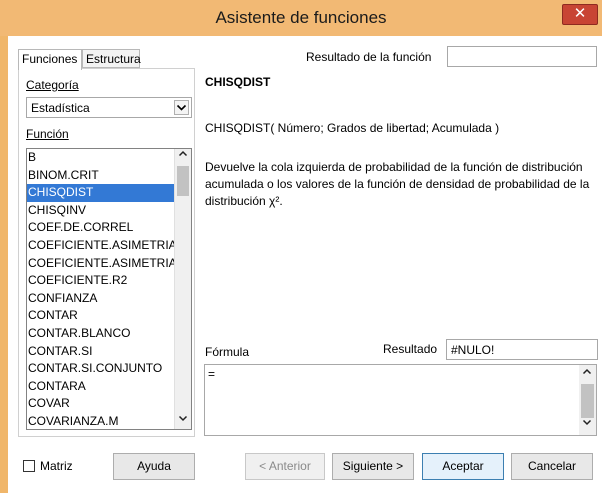  Describe the element at coordinates (101, 421) in the screenshot. I see `list-item: COVARIANZA.M` at that location.